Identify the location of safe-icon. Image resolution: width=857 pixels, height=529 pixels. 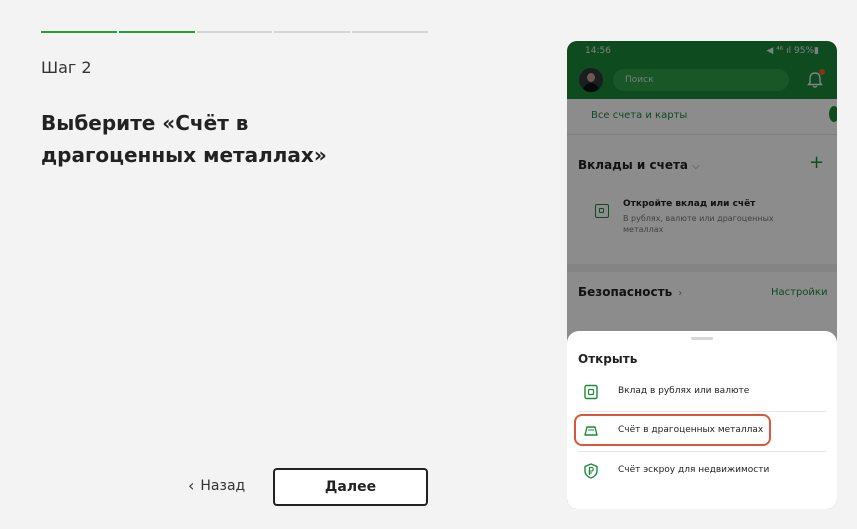
(591, 392).